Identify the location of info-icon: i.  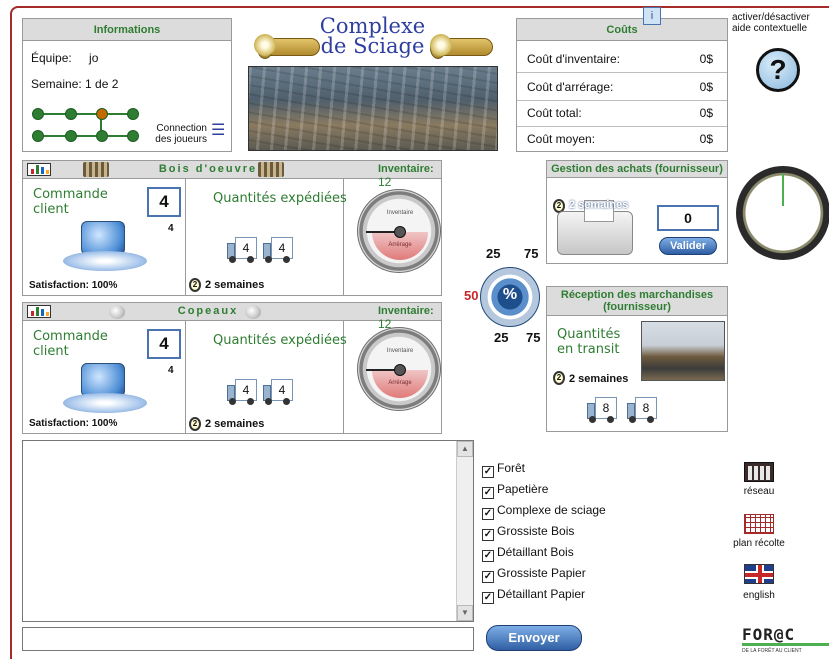
(652, 16).